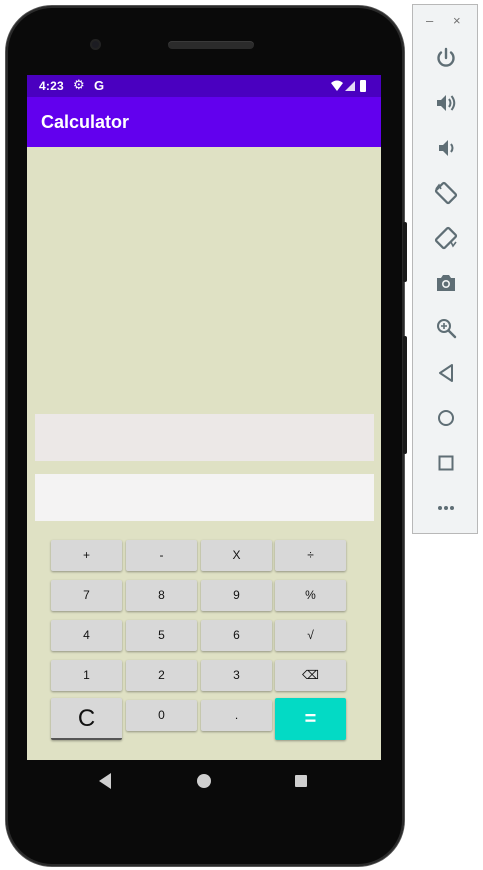 The width and height of the screenshot is (483, 870). Describe the element at coordinates (204, 781) in the screenshot. I see `nav-home-icon` at that location.